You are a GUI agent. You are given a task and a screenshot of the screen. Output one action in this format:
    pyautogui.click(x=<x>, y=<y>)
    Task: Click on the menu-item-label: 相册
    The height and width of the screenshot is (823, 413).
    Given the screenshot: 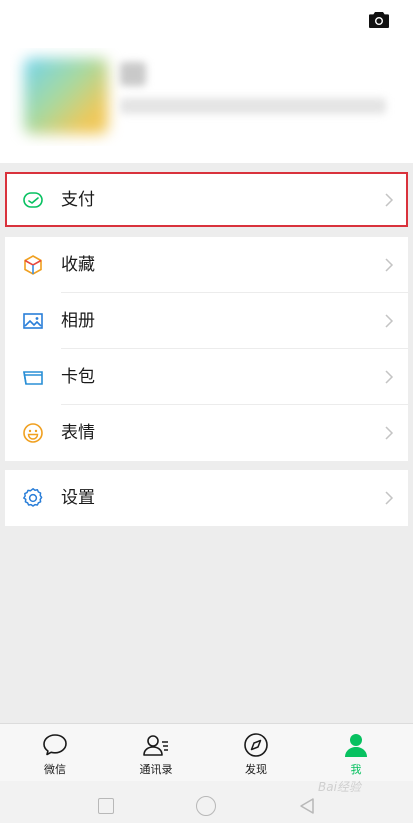 What is the action you would take?
    pyautogui.click(x=78, y=321)
    